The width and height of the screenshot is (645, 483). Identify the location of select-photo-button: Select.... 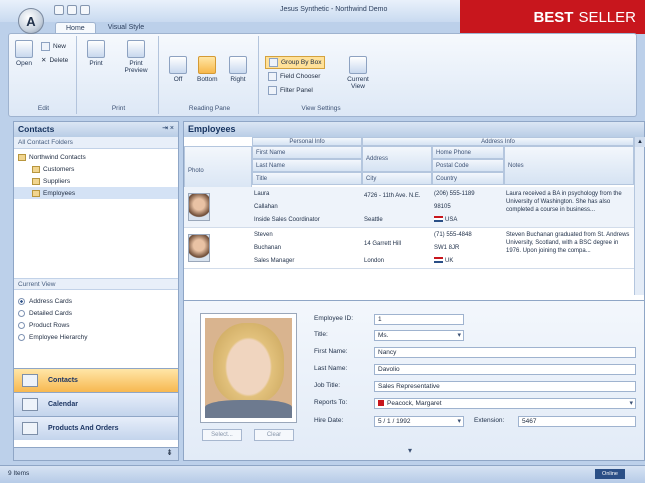
(222, 435).